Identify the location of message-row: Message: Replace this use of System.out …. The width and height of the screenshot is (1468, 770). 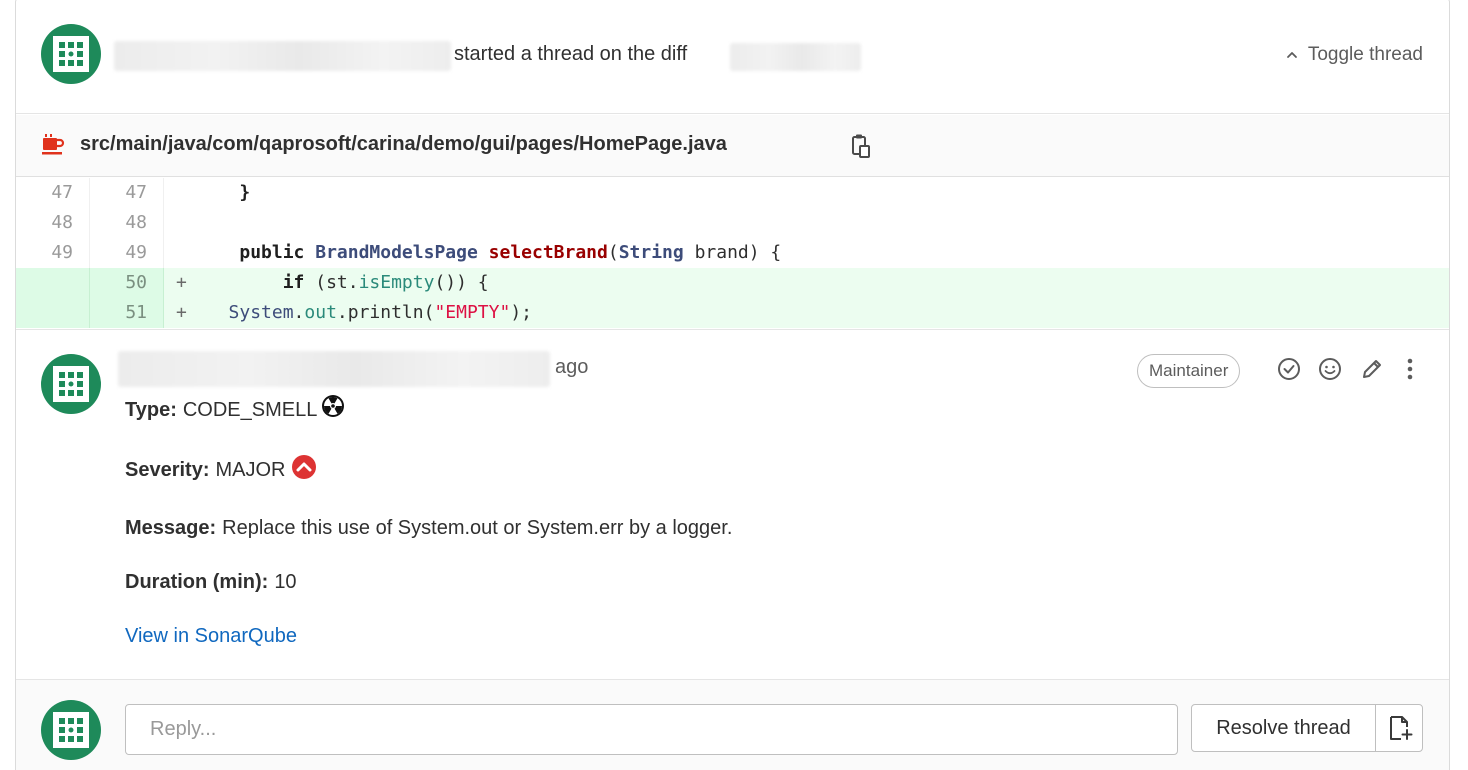
(428, 528).